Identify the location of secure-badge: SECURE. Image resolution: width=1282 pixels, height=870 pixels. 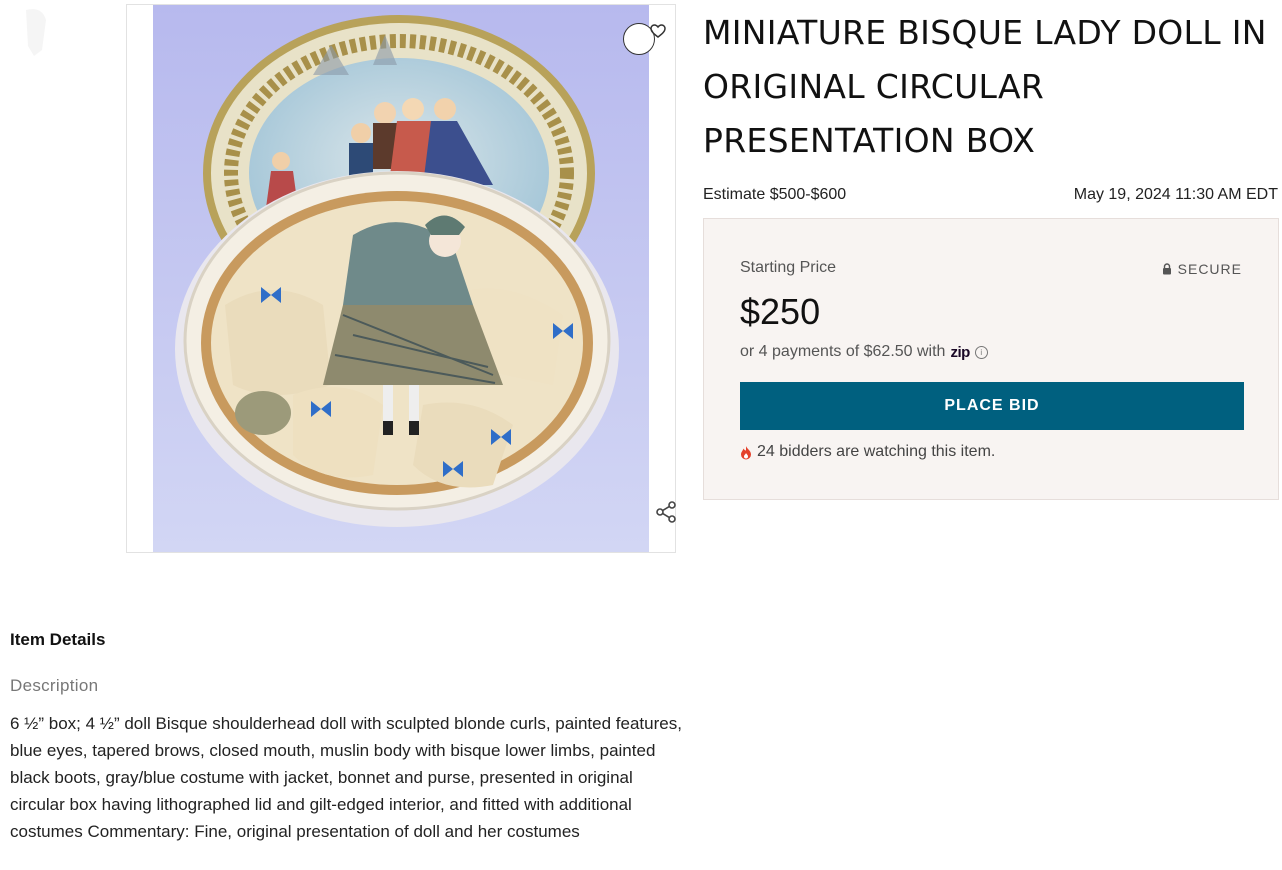
(1202, 269).